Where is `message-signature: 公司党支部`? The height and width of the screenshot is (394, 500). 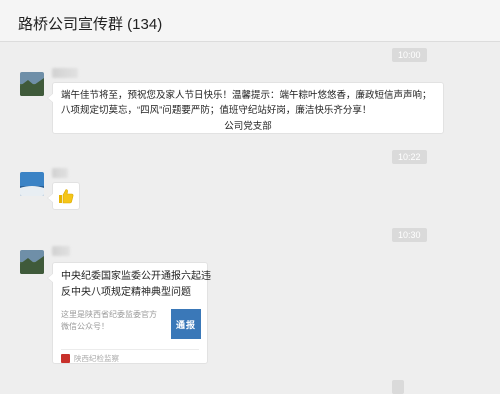
message-signature: 公司党支部 is located at coordinates (248, 126).